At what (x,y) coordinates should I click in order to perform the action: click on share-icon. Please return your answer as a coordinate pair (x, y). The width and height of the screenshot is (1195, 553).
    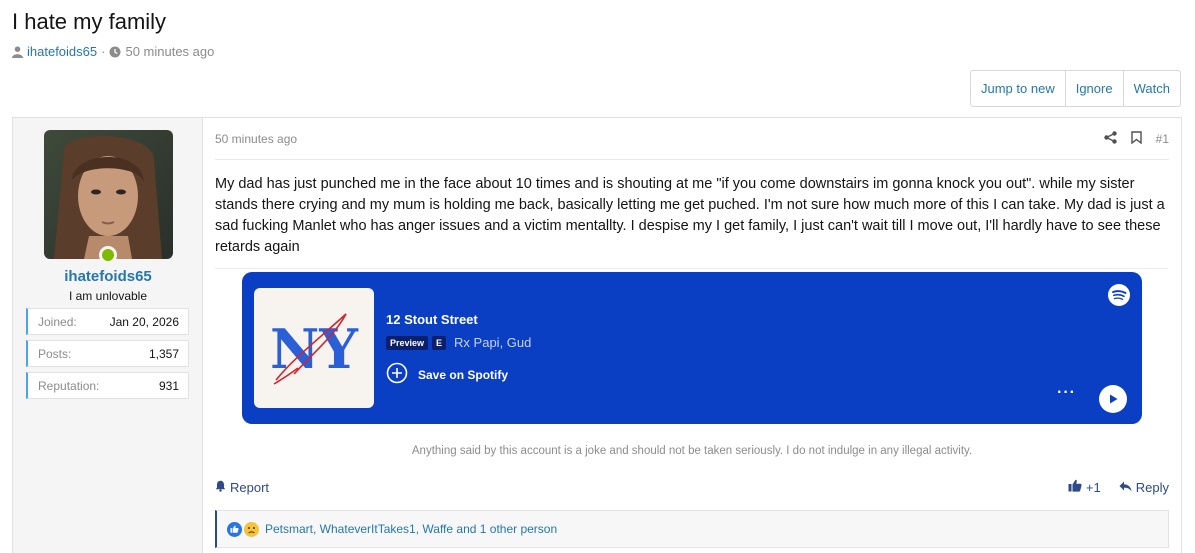
    Looking at the image, I should click on (1110, 138).